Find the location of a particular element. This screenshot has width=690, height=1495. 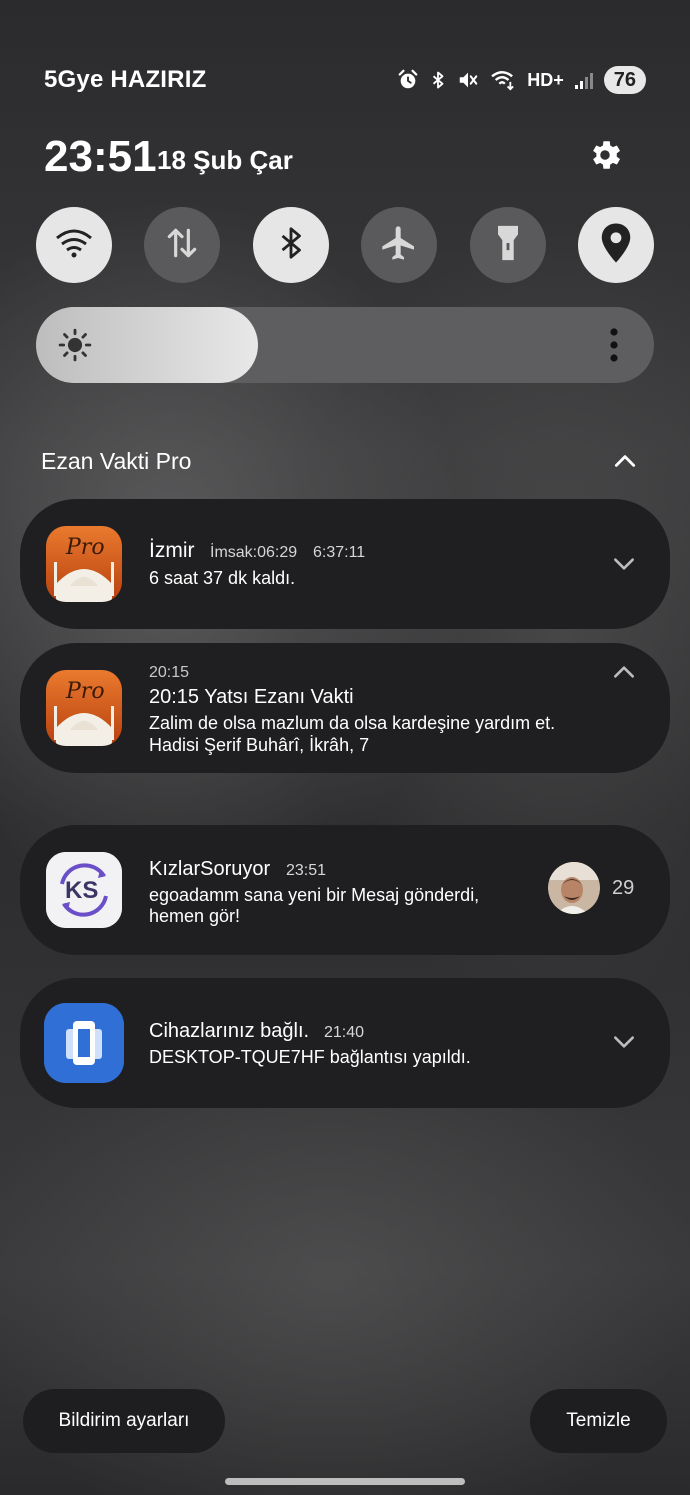

data-transfer-icon is located at coordinates (182, 245).